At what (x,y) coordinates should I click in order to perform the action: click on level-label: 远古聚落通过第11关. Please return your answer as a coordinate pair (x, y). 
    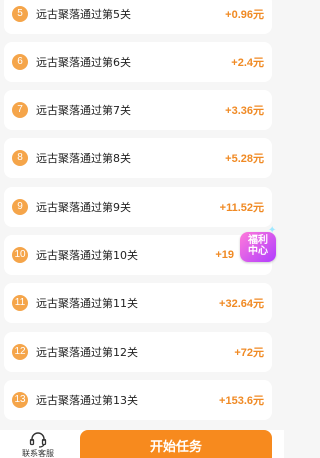
    Looking at the image, I should click on (87, 303).